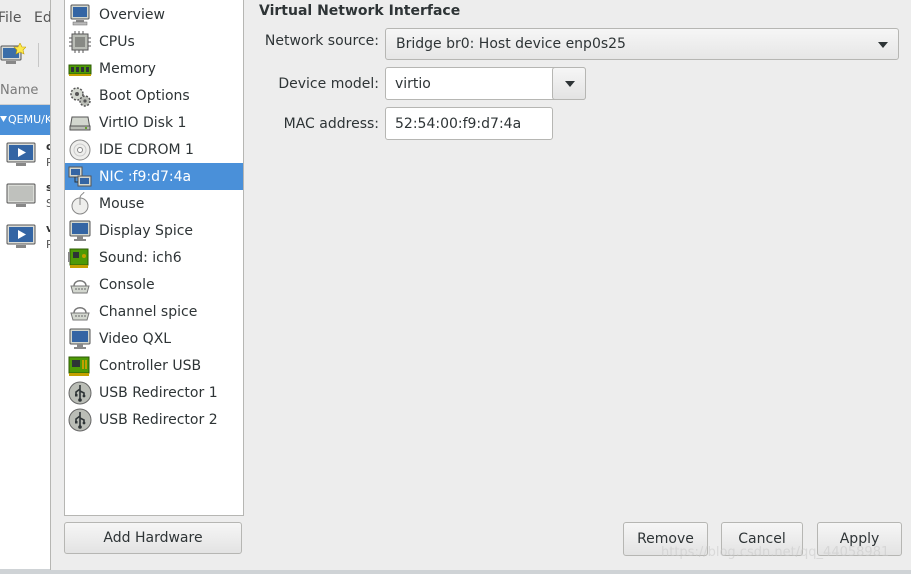  Describe the element at coordinates (10, 18) in the screenshot. I see `menu-file: File` at that location.